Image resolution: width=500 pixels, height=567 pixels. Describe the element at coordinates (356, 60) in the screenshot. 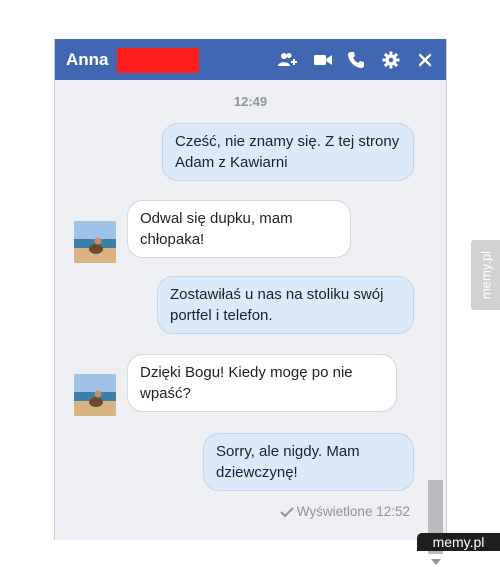

I see `phone-icon` at that location.